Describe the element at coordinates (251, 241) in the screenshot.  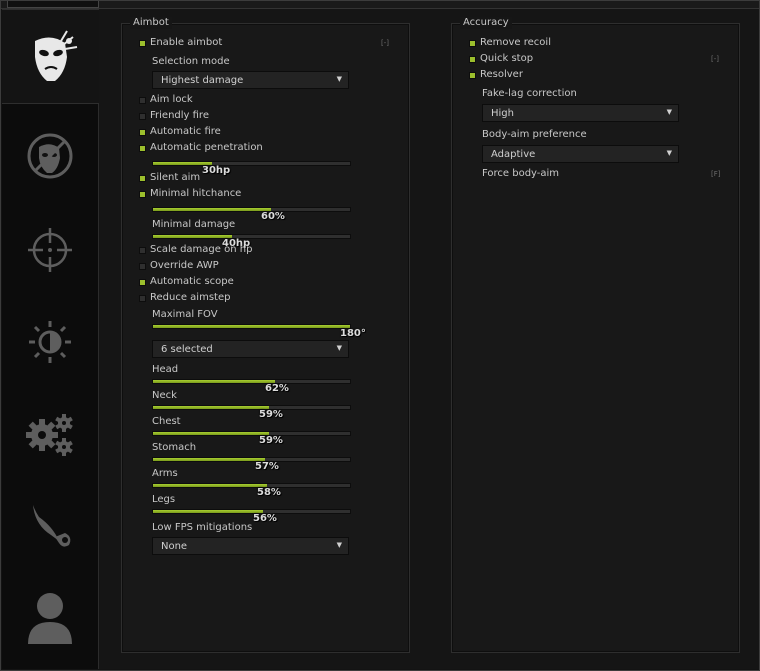
I see `minimal-damage-slider: 40hp` at that location.